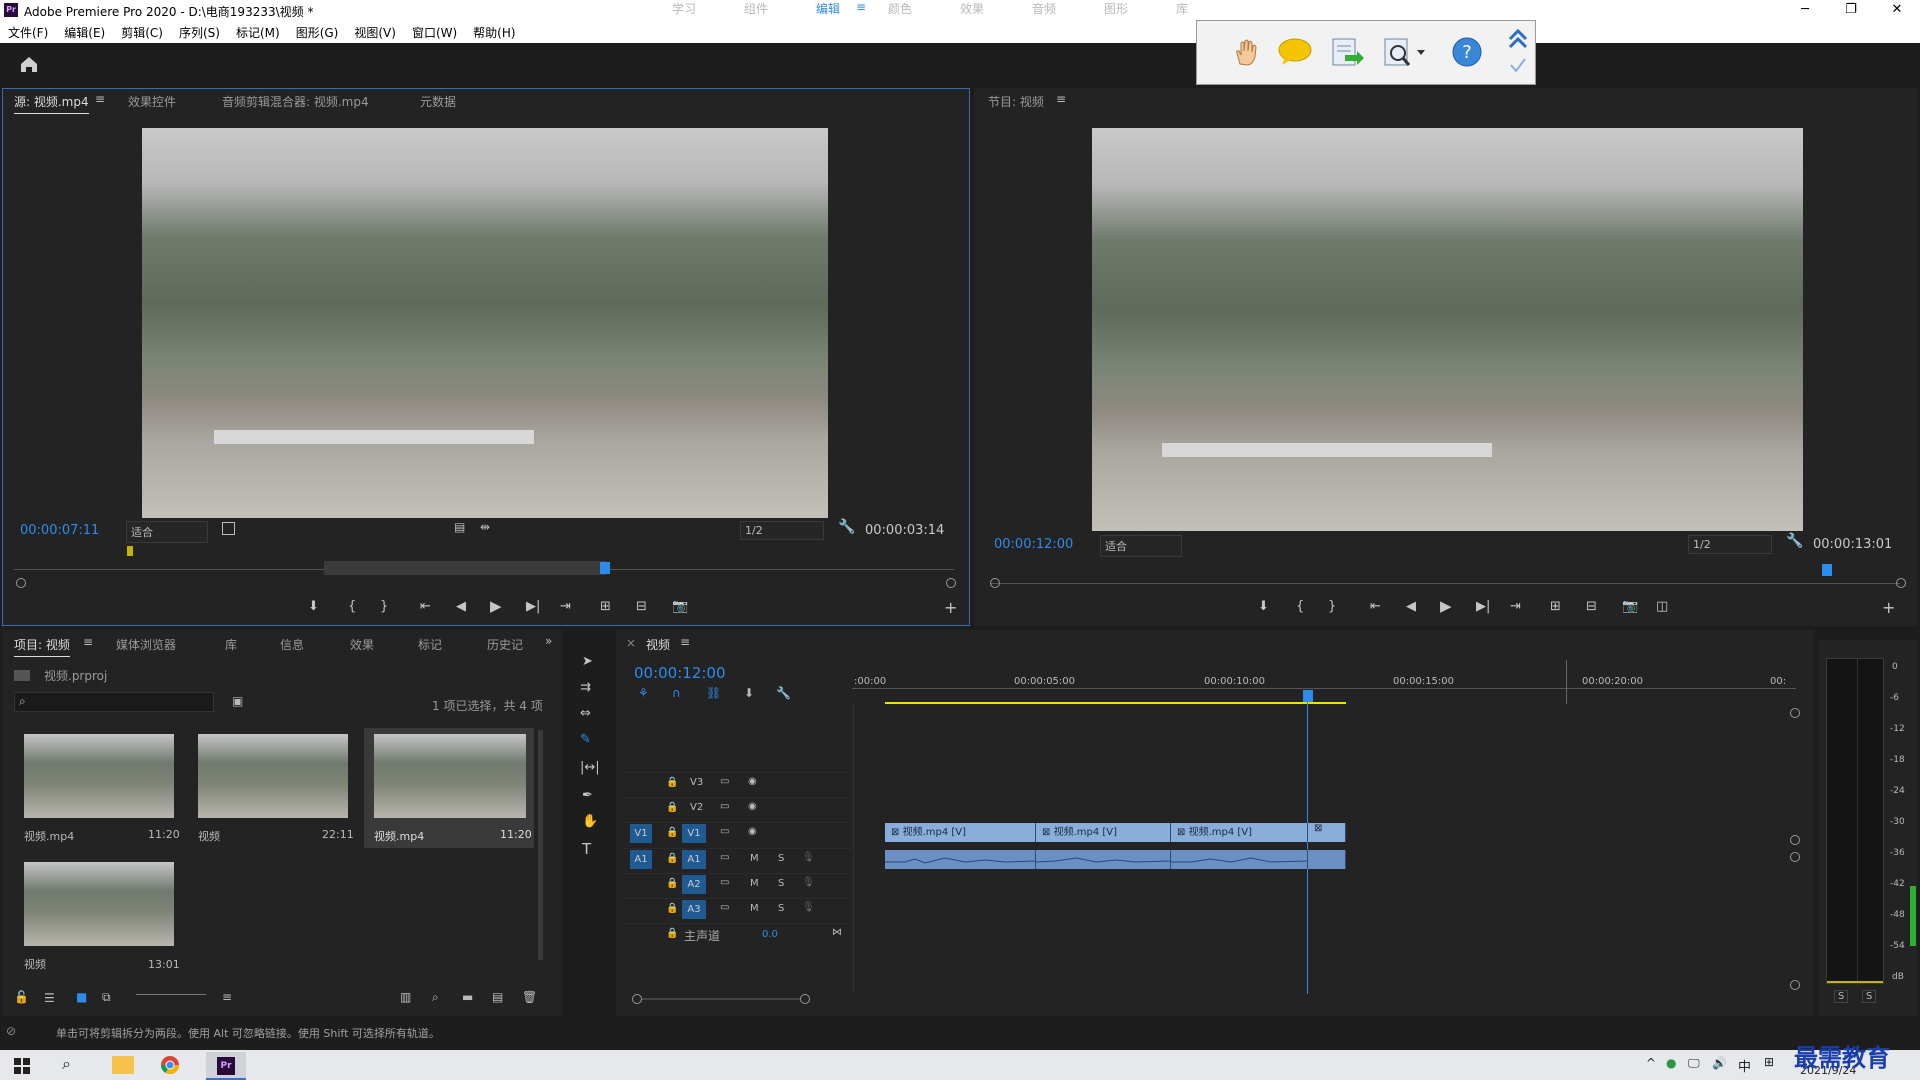 The image size is (1920, 1080). What do you see at coordinates (1662, 606) in the screenshot?
I see `program-compare-button: ◫` at bounding box center [1662, 606].